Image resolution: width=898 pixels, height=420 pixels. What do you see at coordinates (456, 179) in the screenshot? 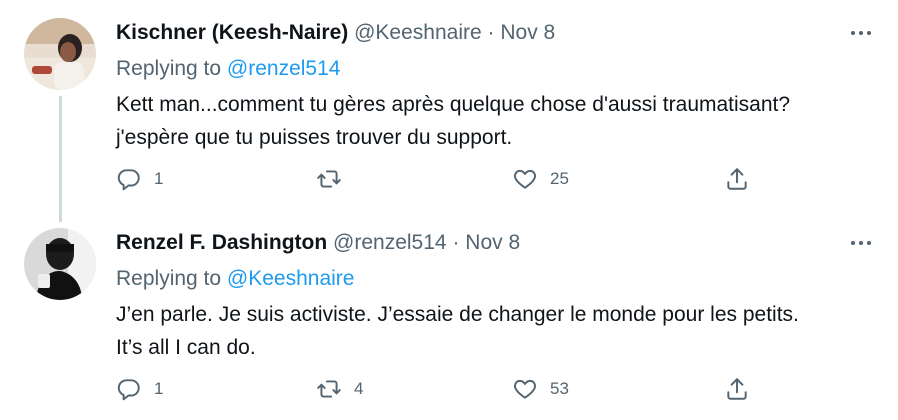
I see `tweet-actions: 1 25` at bounding box center [456, 179].